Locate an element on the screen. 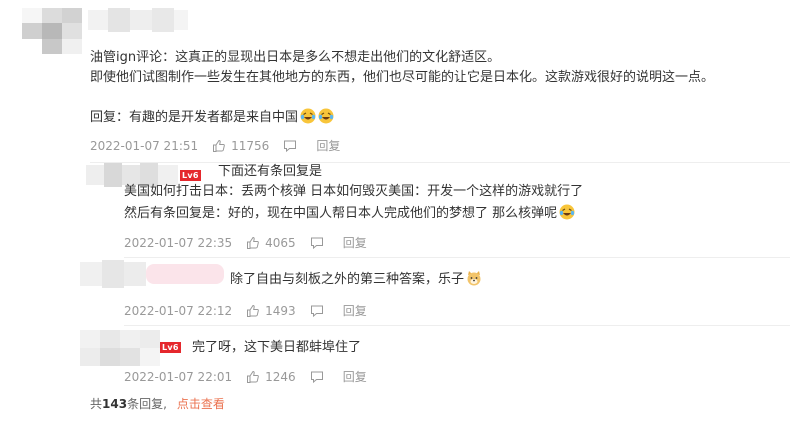  reply-meta: 2022-01-07 22:01 1246 回复 is located at coordinates (245, 376).